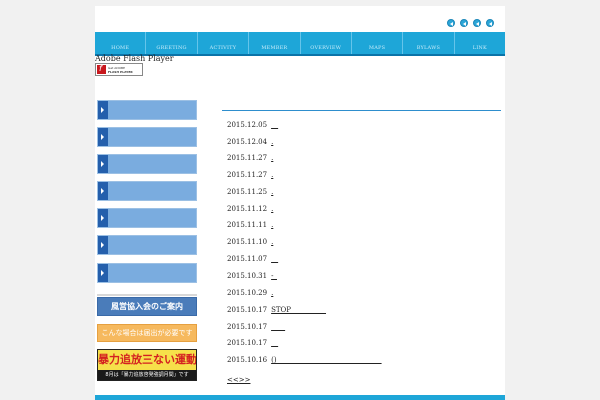 This screenshot has width=600, height=400. What do you see at coordinates (274, 276) in the screenshot?
I see `news-link: -_` at bounding box center [274, 276].